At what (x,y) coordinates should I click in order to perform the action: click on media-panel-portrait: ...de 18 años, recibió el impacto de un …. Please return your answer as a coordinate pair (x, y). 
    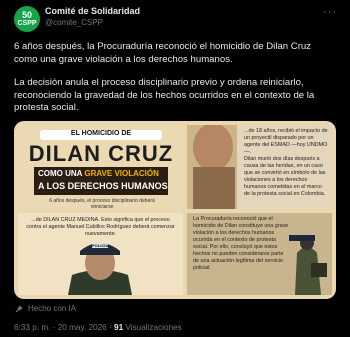
    Looking at the image, I should click on (259, 167).